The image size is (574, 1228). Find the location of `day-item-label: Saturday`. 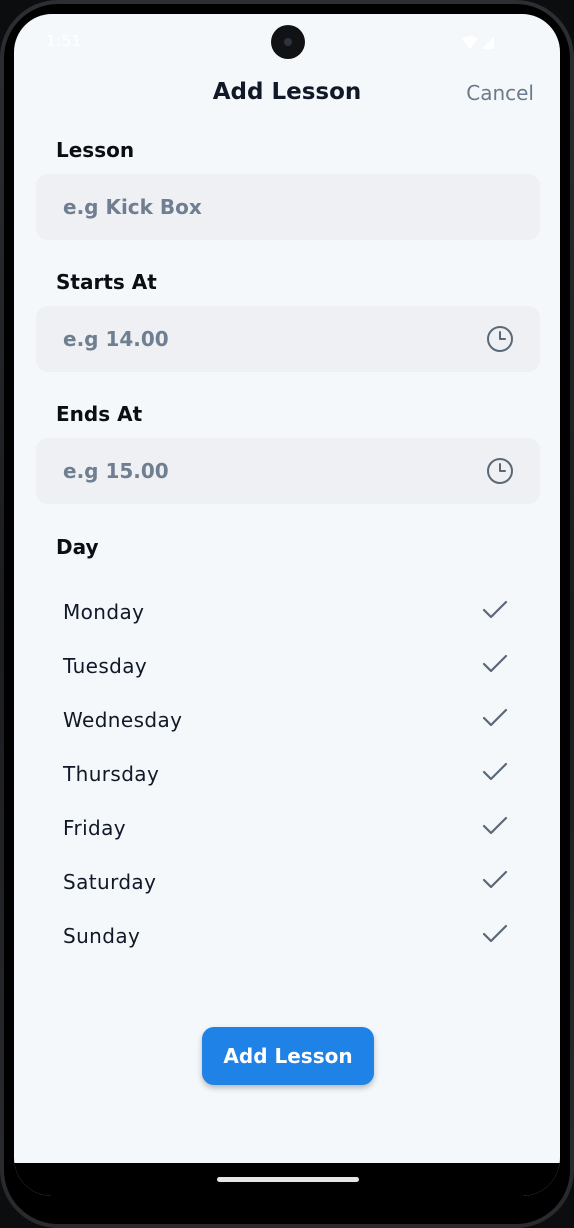

day-item-label: Saturday is located at coordinates (110, 882).